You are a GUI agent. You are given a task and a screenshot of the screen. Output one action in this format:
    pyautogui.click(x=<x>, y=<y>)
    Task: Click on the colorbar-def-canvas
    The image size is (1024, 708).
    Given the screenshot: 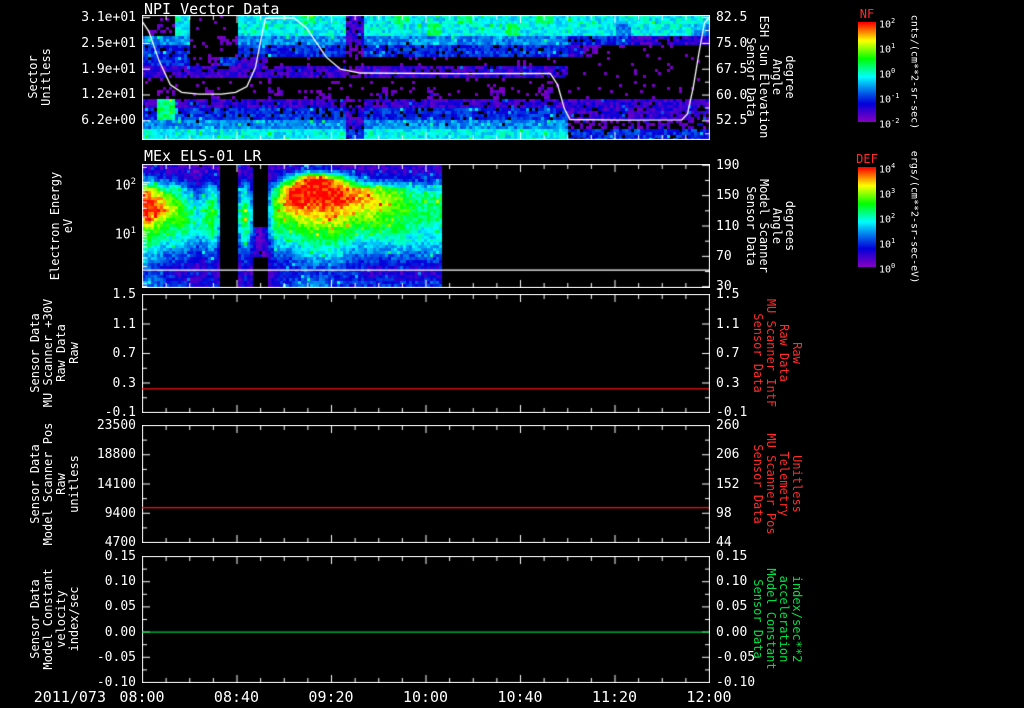 What is the action you would take?
    pyautogui.click(x=867, y=217)
    